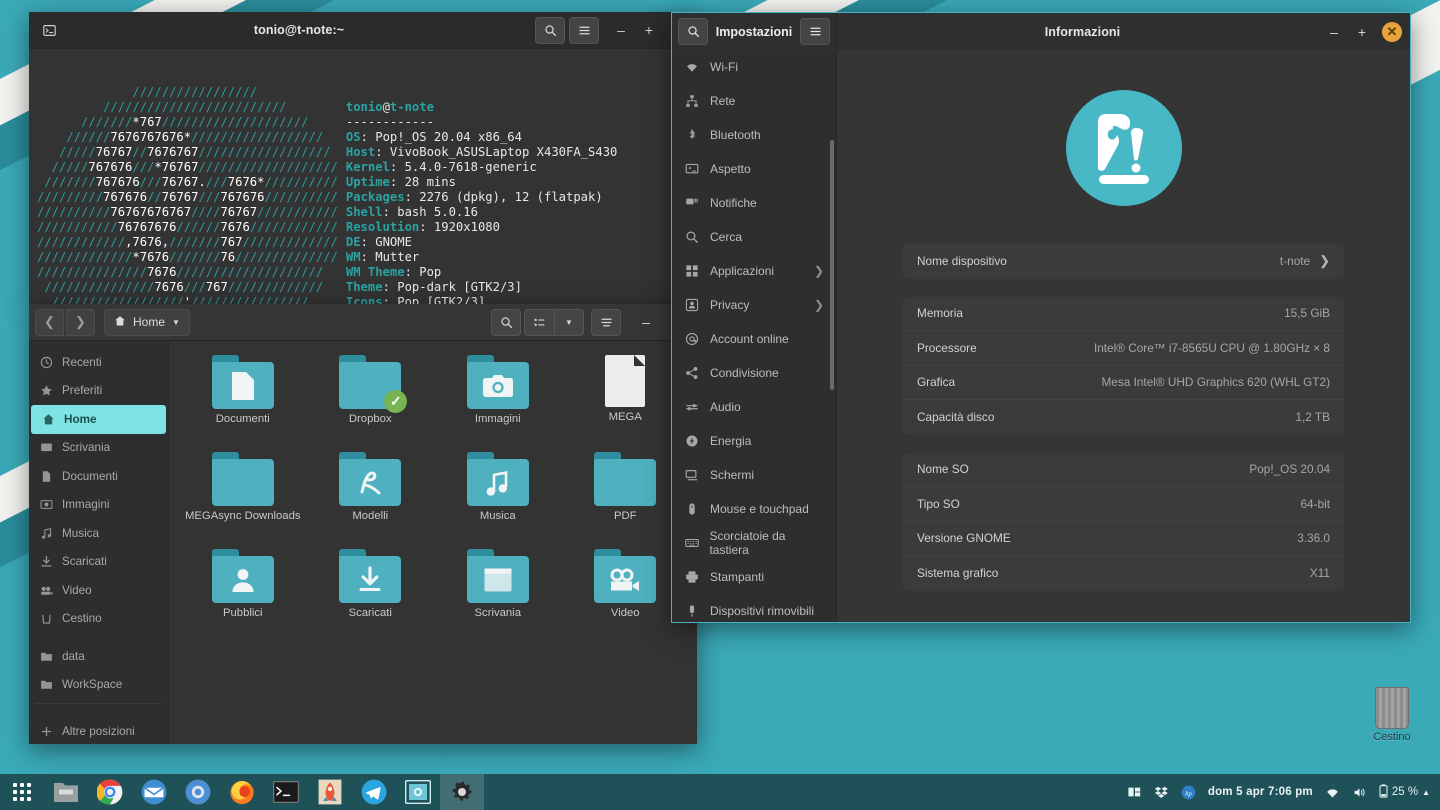 Image resolution: width=1440 pixels, height=810 pixels. I want to click on settings-sidebar-item-condivisione: Condivisione, so click(754, 373).